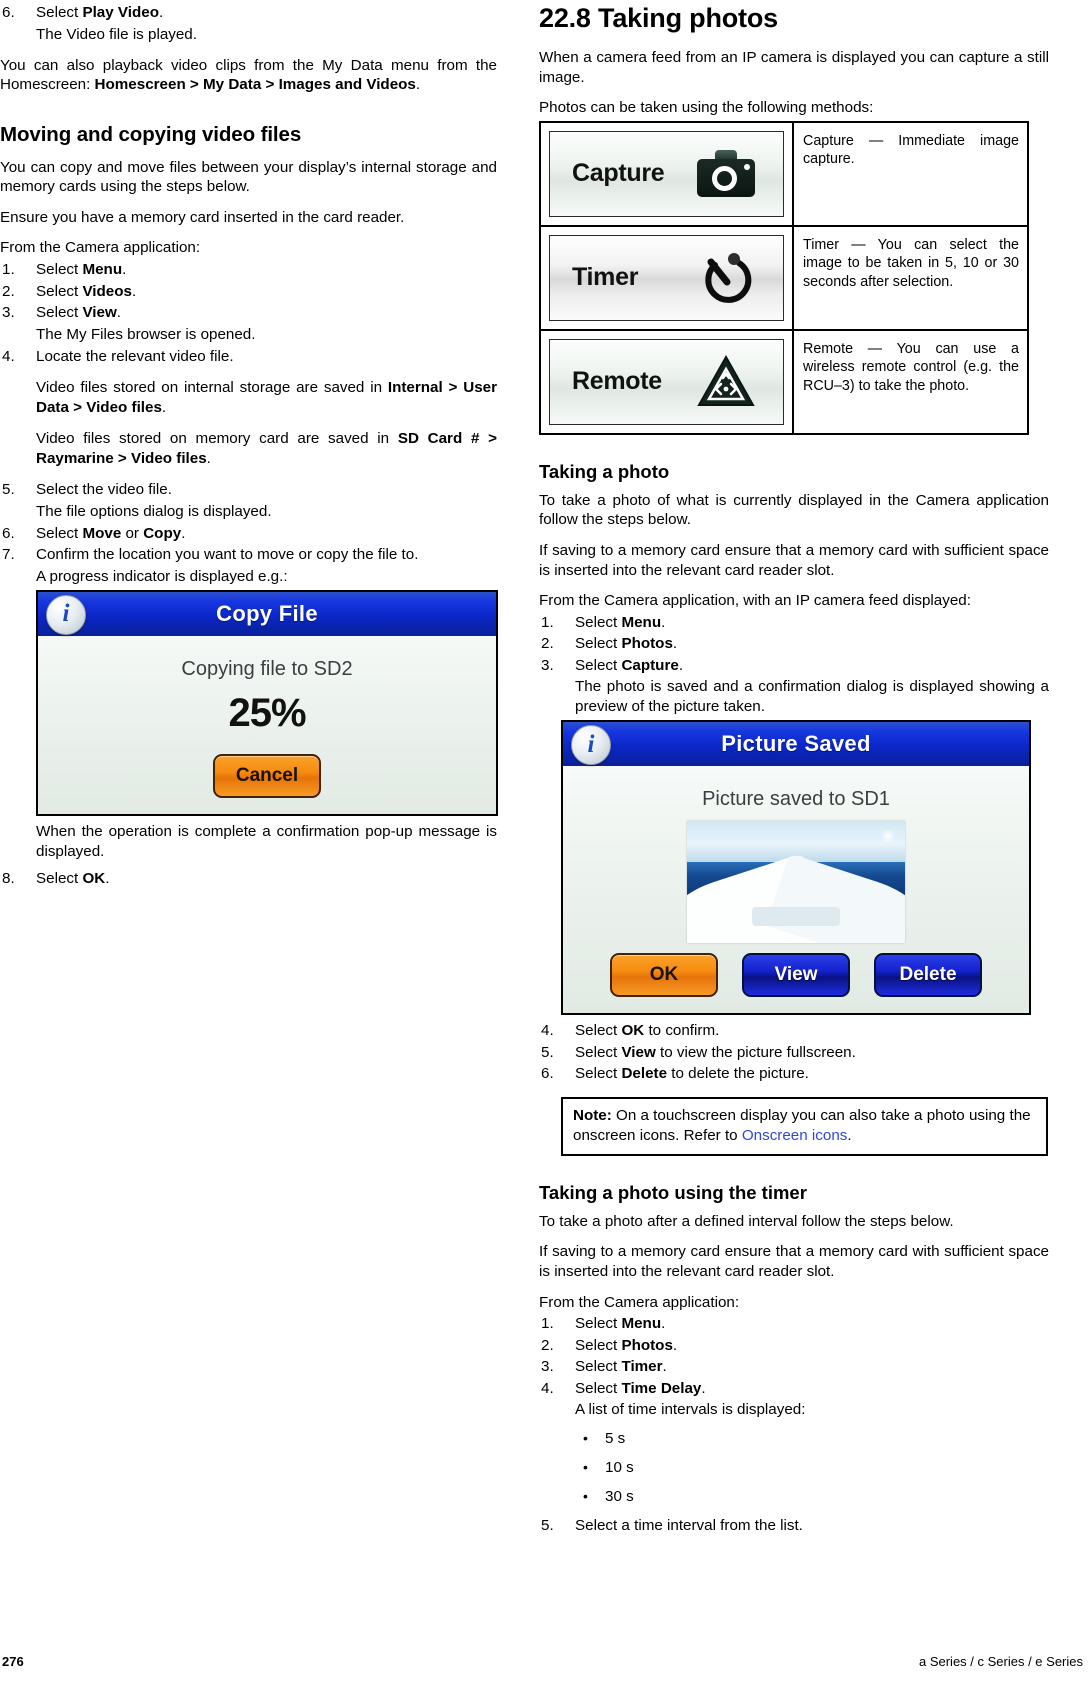  I want to click on dialog-message: Picture saved to SD1, so click(796, 799).